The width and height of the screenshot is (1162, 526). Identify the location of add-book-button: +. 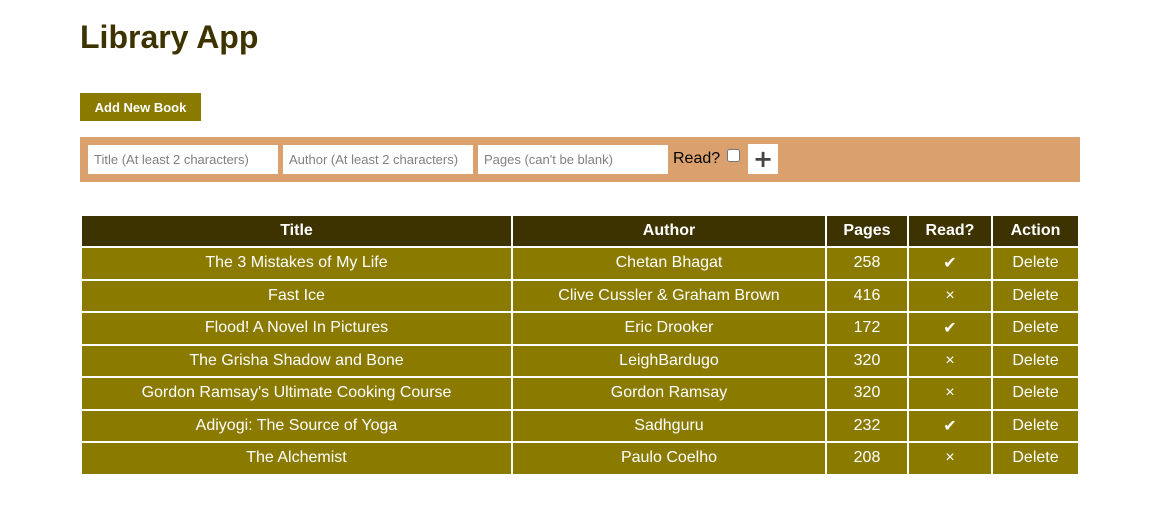
(763, 159).